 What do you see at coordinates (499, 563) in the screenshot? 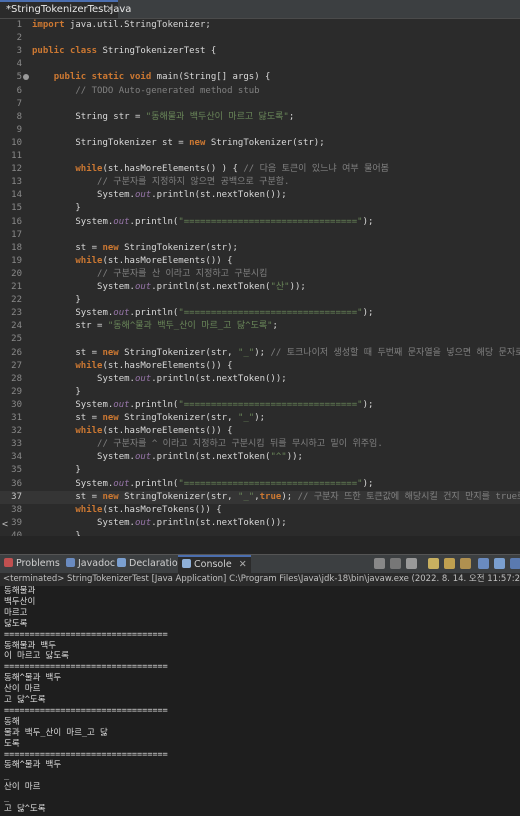
I see `display-console-icon` at bounding box center [499, 563].